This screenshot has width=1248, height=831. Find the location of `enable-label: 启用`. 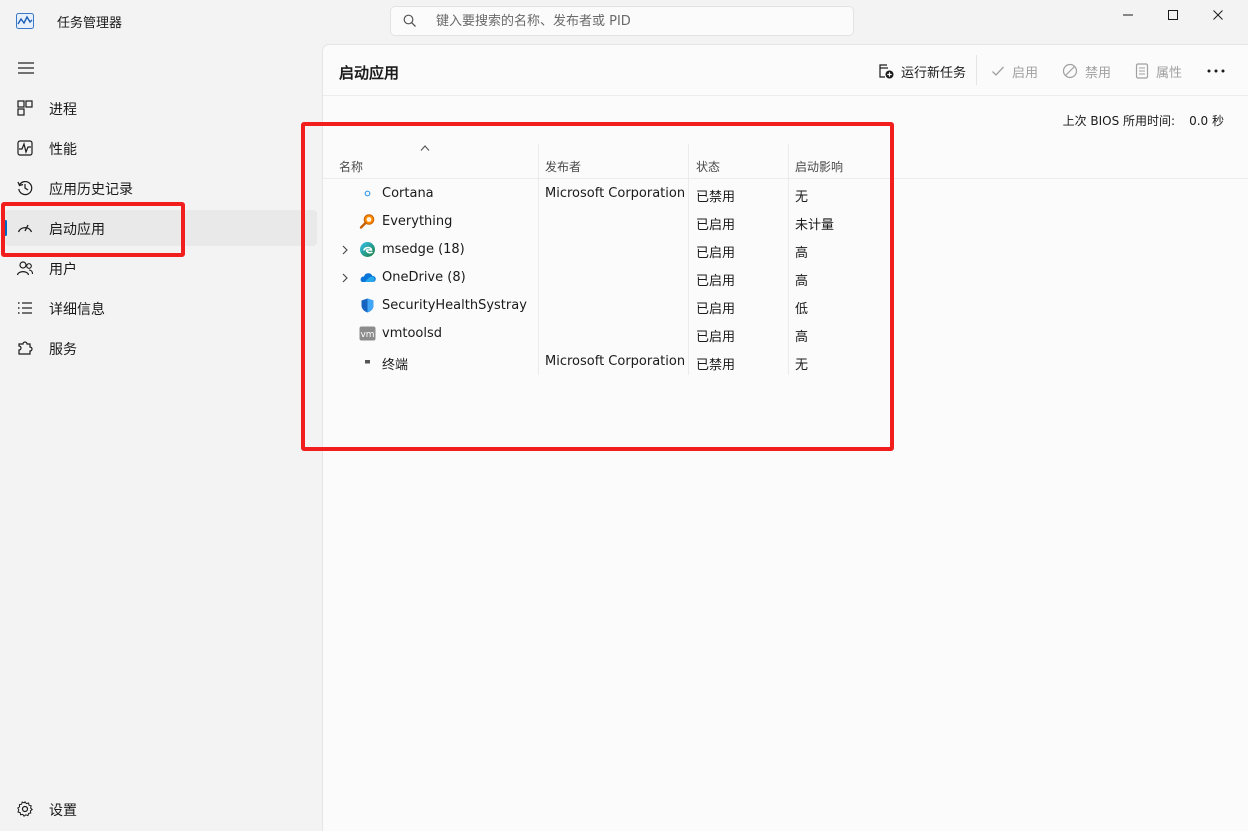

enable-label: 启用 is located at coordinates (1025, 73).